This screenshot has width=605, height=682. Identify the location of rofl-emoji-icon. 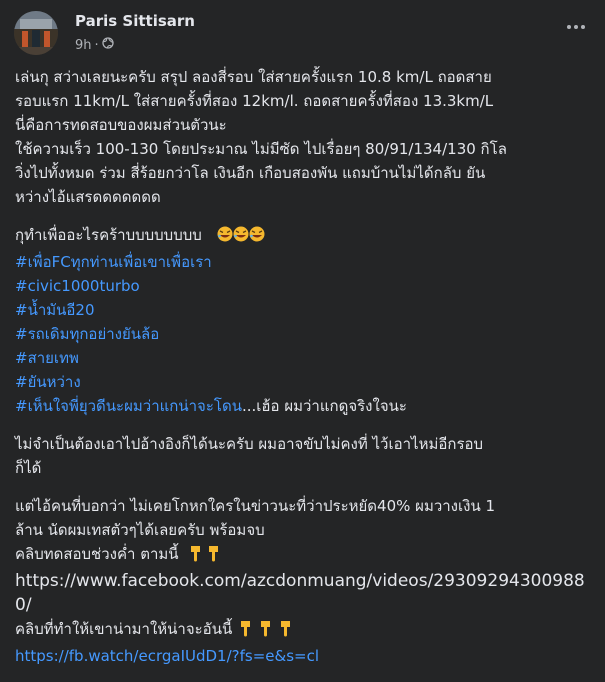
(237, 237).